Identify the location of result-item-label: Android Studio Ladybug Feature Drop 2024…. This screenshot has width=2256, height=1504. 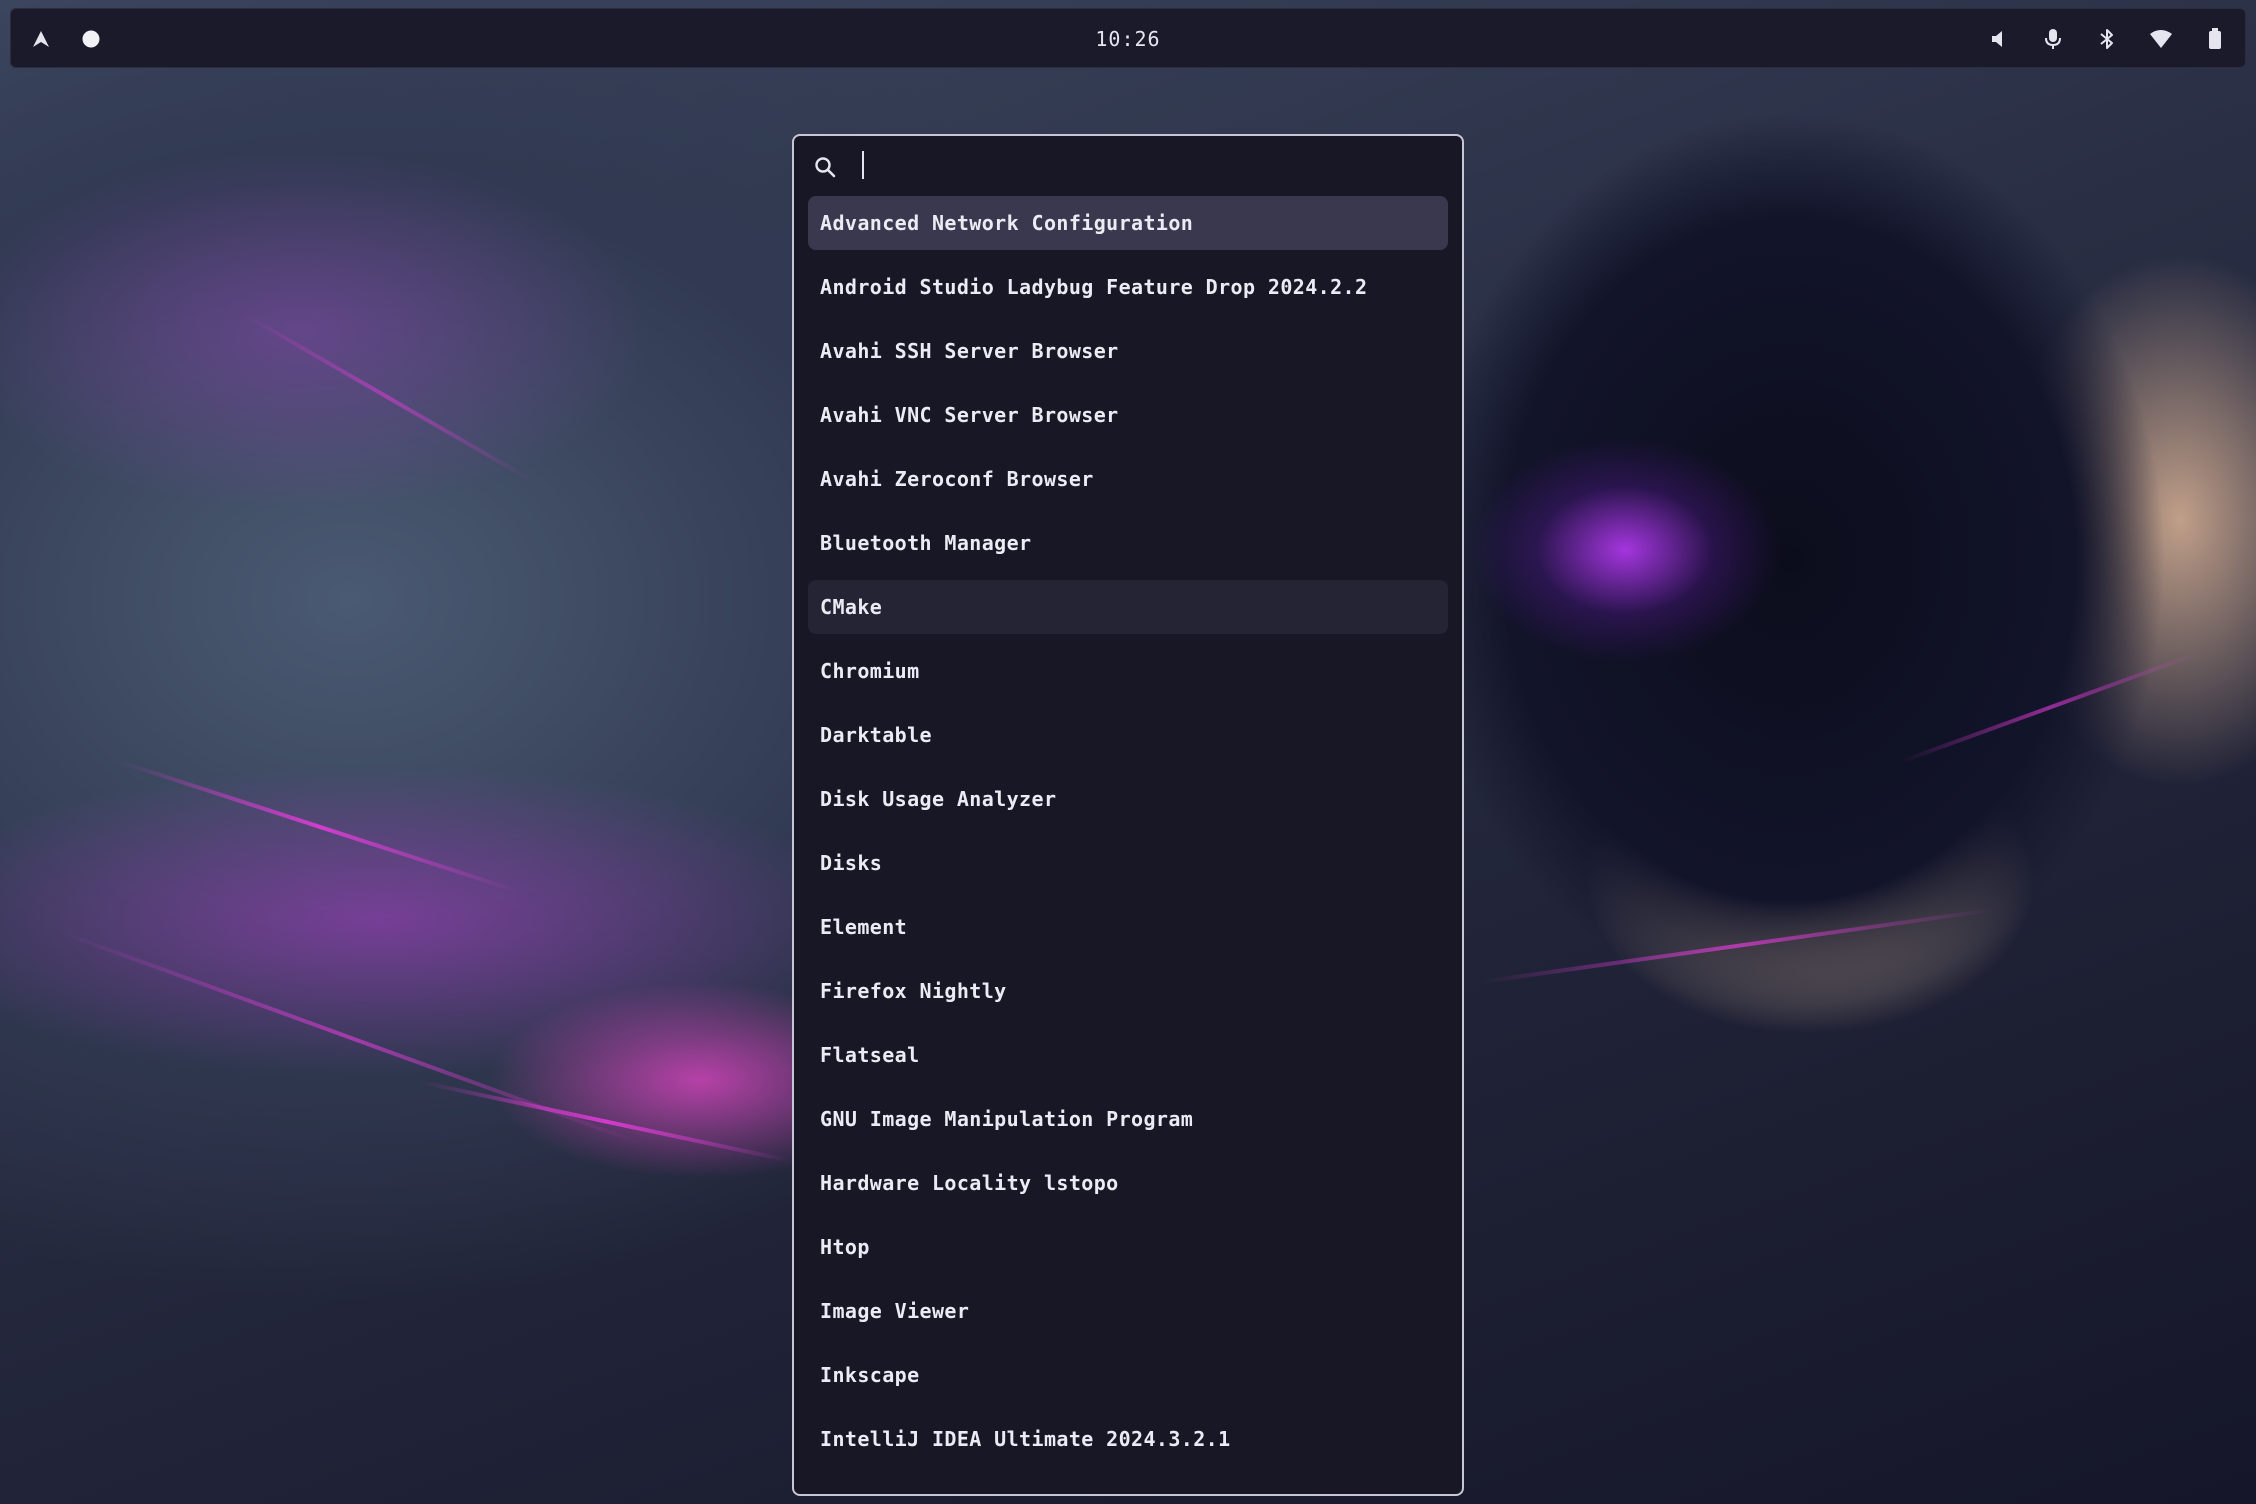
(1094, 287).